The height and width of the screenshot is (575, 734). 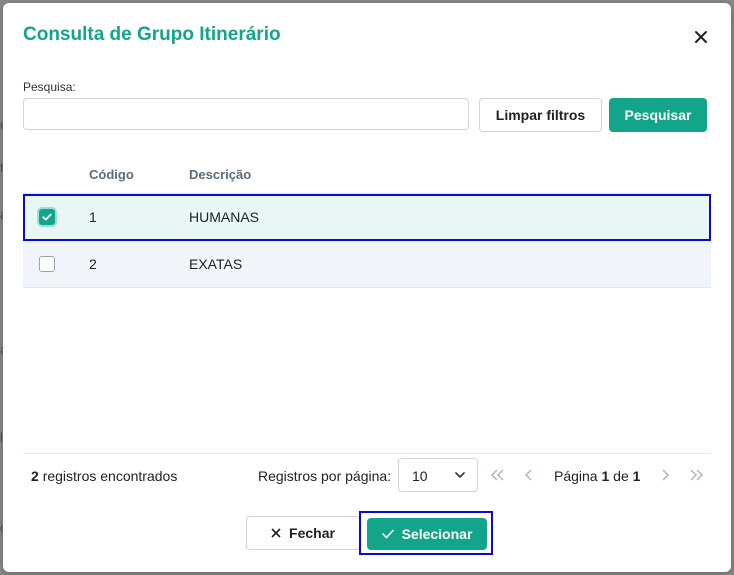 What do you see at coordinates (367, 453) in the screenshot?
I see `divider` at bounding box center [367, 453].